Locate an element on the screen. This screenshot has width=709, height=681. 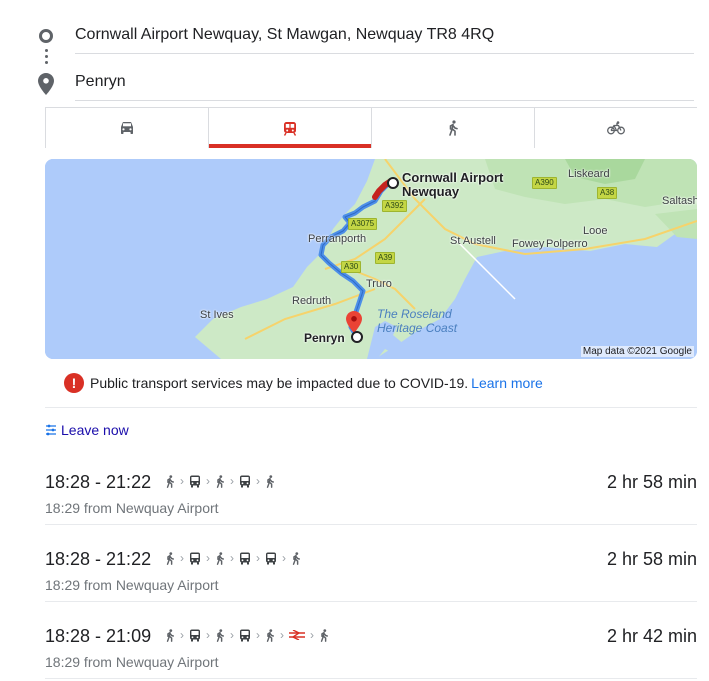
map-destination-pin-icon is located at coordinates (354, 322).